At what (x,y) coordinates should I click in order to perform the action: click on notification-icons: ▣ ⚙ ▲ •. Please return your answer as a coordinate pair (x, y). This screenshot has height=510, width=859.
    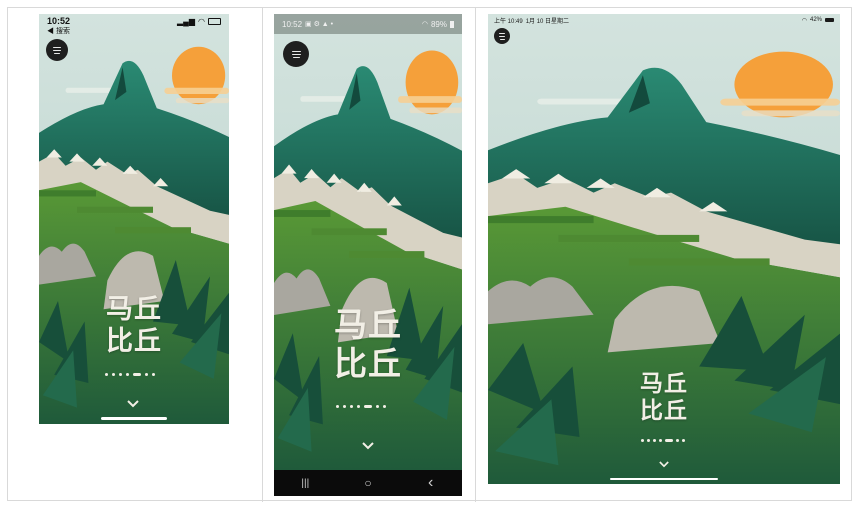
    Looking at the image, I should click on (319, 24).